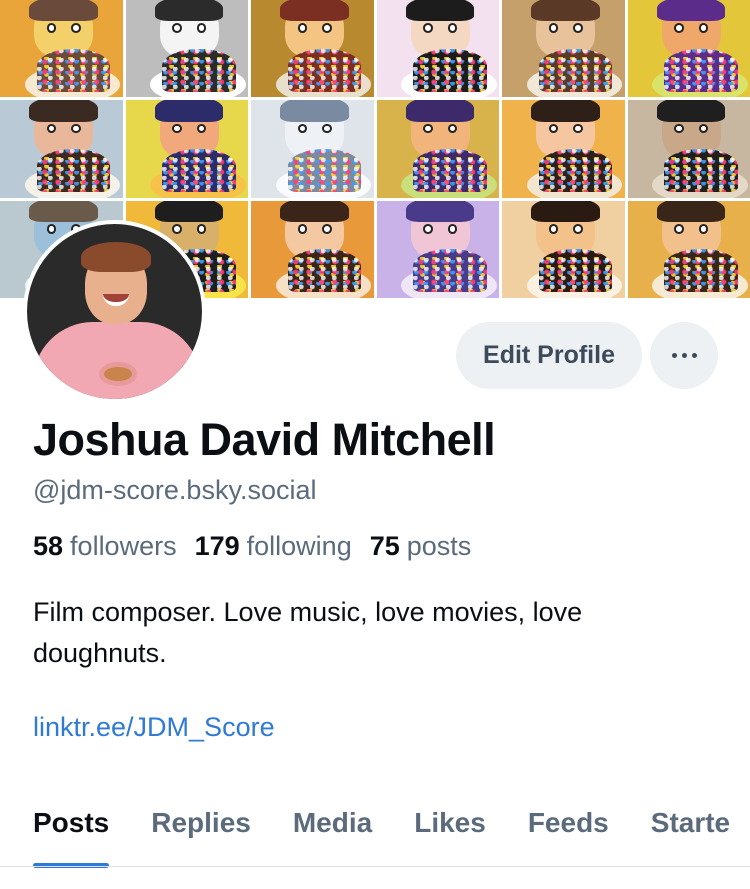 Image resolution: width=750 pixels, height=889 pixels. Describe the element at coordinates (118, 374) in the screenshot. I see `avatar-doughnut` at that location.